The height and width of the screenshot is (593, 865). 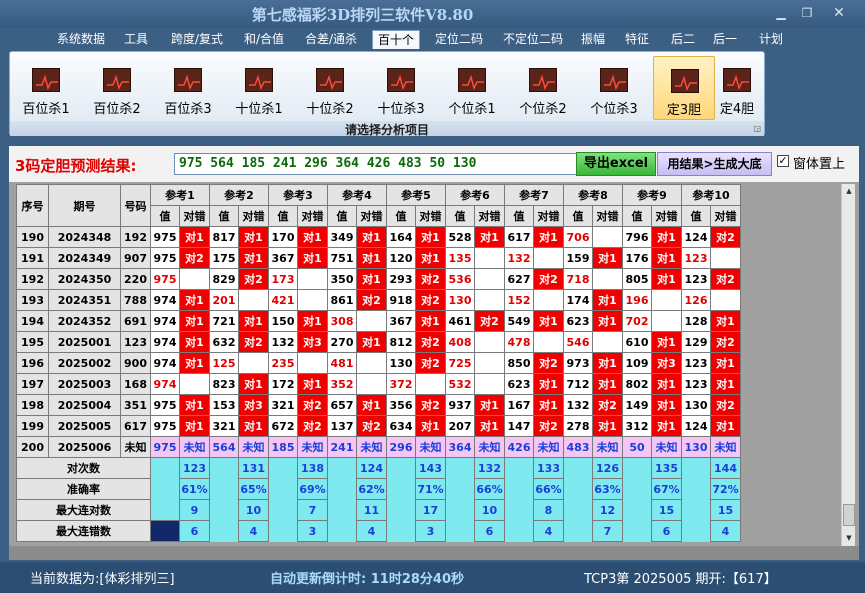 I want to click on header-ref: 参考7, so click(x=534, y=195).